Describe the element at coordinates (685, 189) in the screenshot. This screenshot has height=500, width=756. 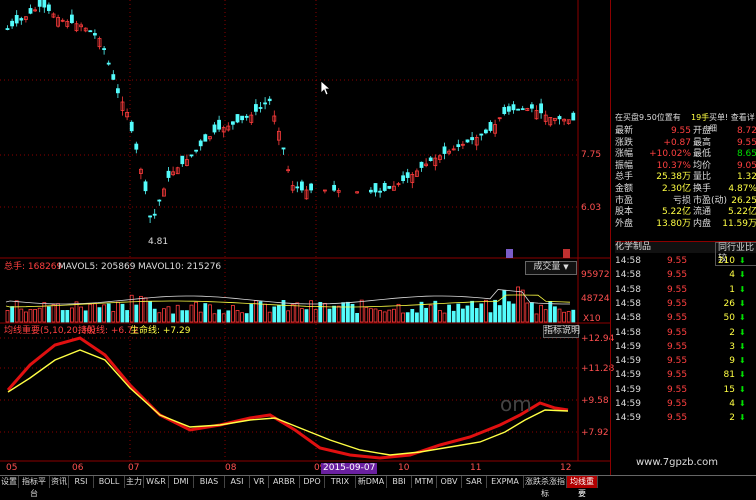
I see `quote-row: 金额 2.30亿 换手 4.87%` at that location.